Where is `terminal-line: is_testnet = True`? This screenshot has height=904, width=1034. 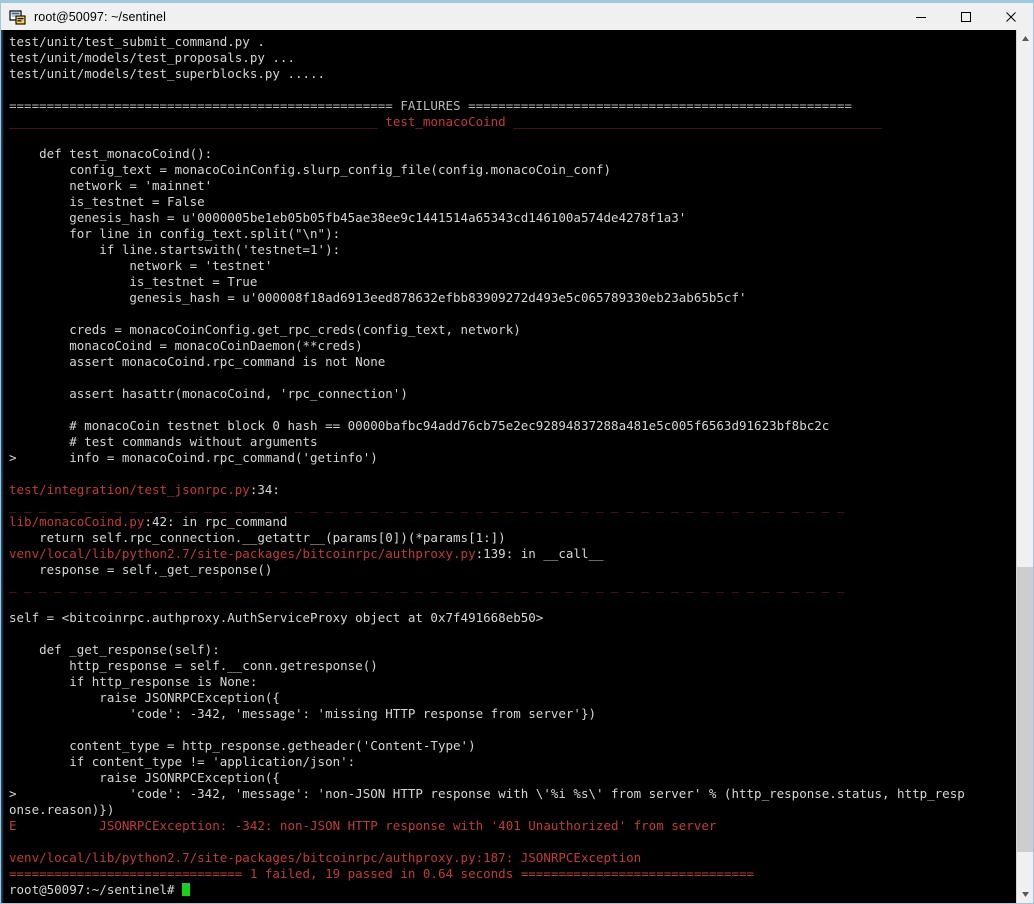
terminal-line: is_testnet = True is located at coordinates (512, 282).